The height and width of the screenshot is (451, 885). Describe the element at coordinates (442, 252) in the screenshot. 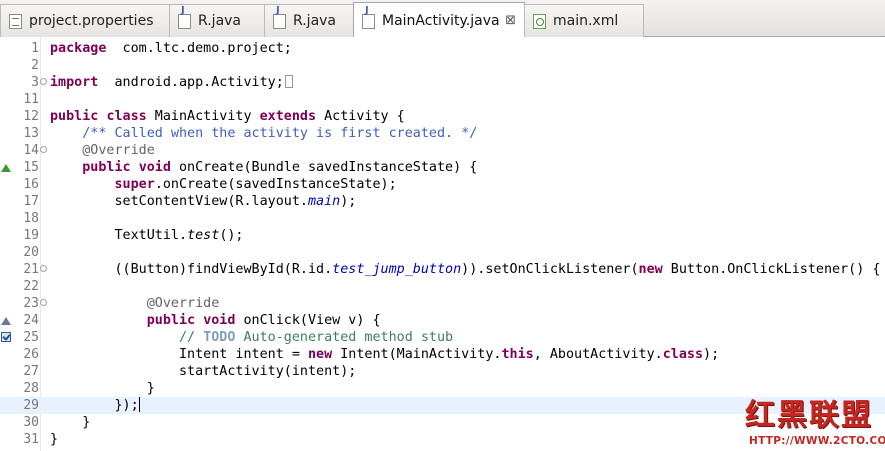

I see `code-line: 20` at that location.